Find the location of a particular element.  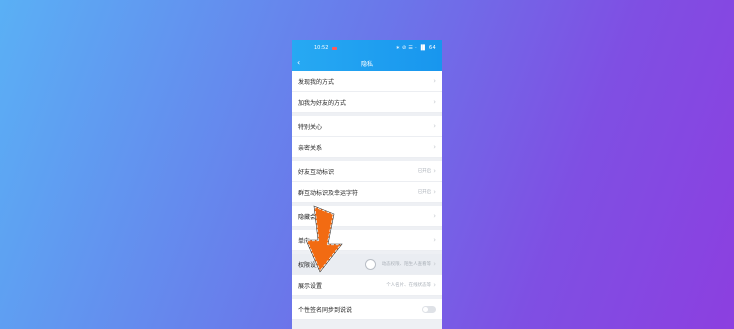

status-icons: ∗ ⊘ ☰ · ▐▌ 64 is located at coordinates (415, 48).